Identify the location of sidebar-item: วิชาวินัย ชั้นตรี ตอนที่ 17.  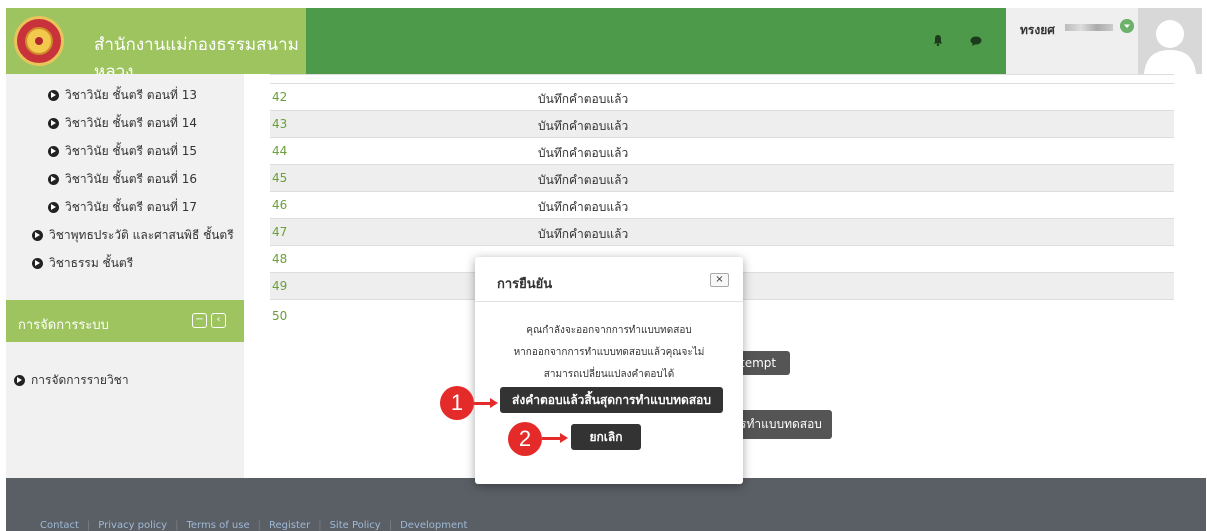
(122, 207).